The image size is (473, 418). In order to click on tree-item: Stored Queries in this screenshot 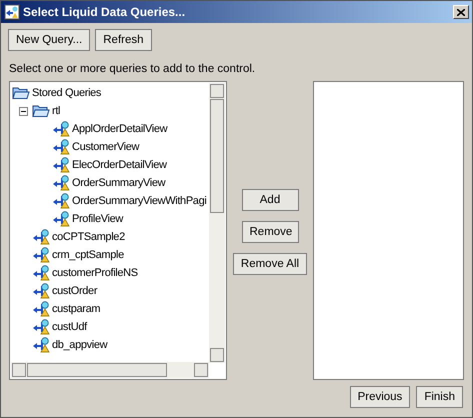, I will do `click(67, 93)`.